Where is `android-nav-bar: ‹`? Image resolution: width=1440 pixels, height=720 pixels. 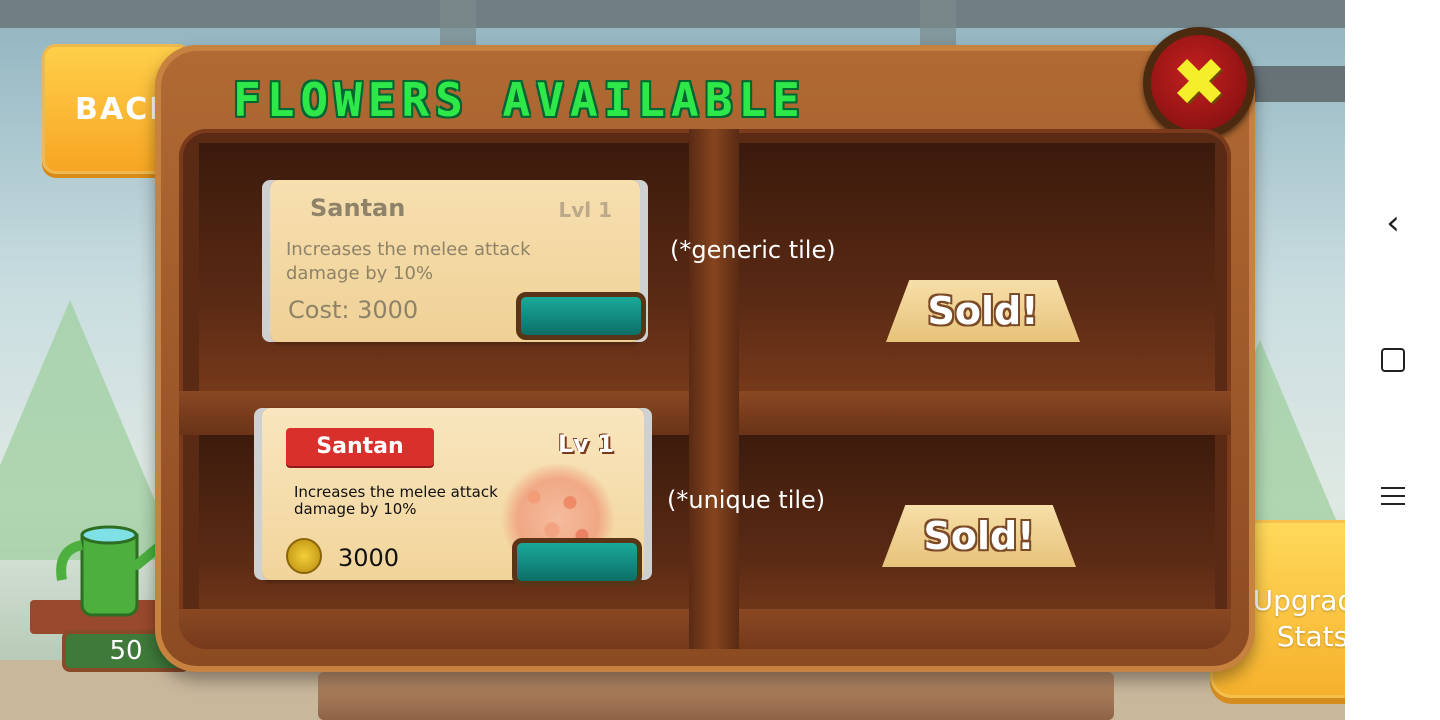
android-nav-bar: ‹ is located at coordinates (1392, 360).